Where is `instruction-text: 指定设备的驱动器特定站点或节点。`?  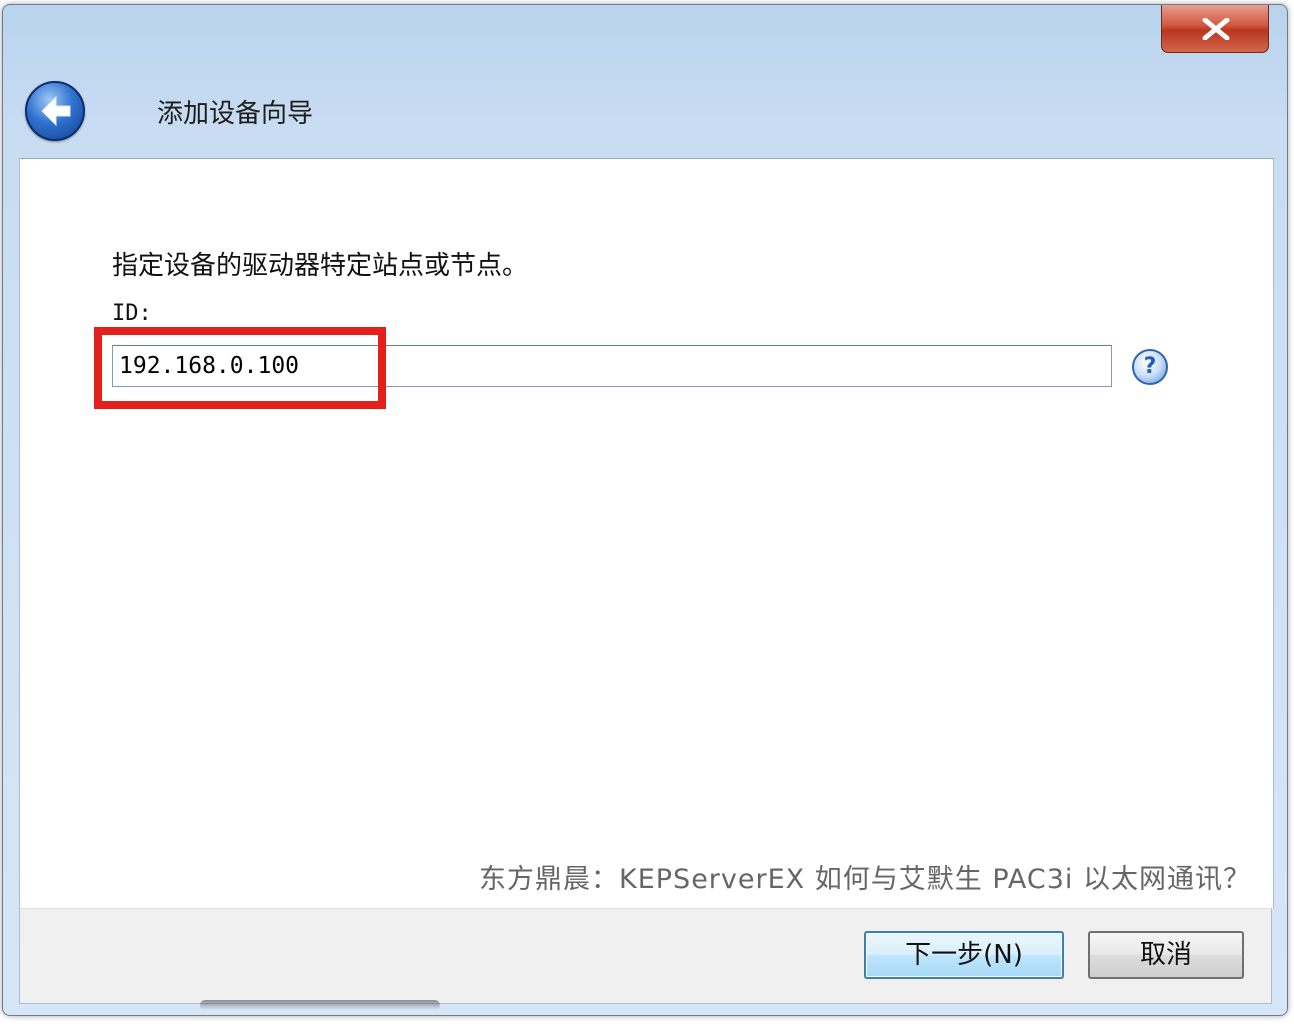
instruction-text: 指定设备的驱动器特定站点或节点。 is located at coordinates (320, 266).